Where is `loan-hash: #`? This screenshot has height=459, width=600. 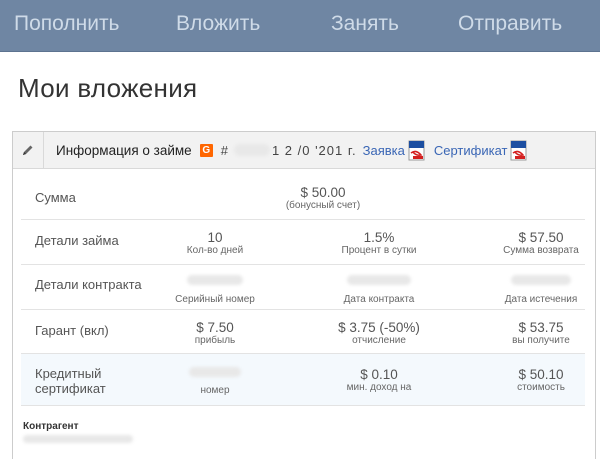
loan-hash: # is located at coordinates (224, 150).